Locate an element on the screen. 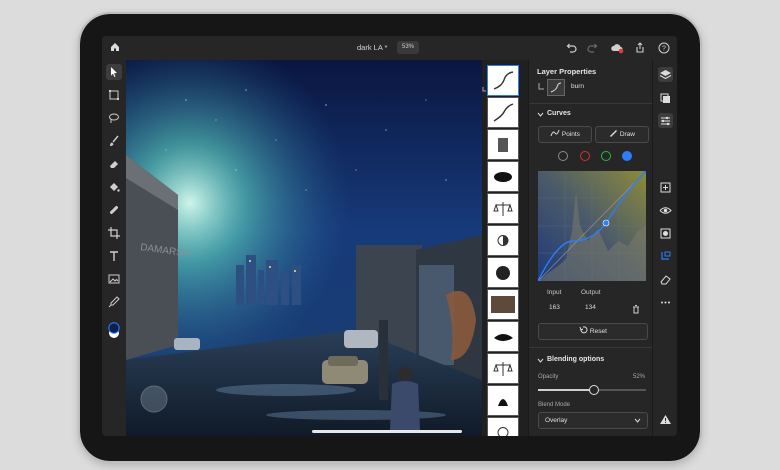 The width and height of the screenshot is (780, 470). clipping-icon is located at coordinates (665, 256).